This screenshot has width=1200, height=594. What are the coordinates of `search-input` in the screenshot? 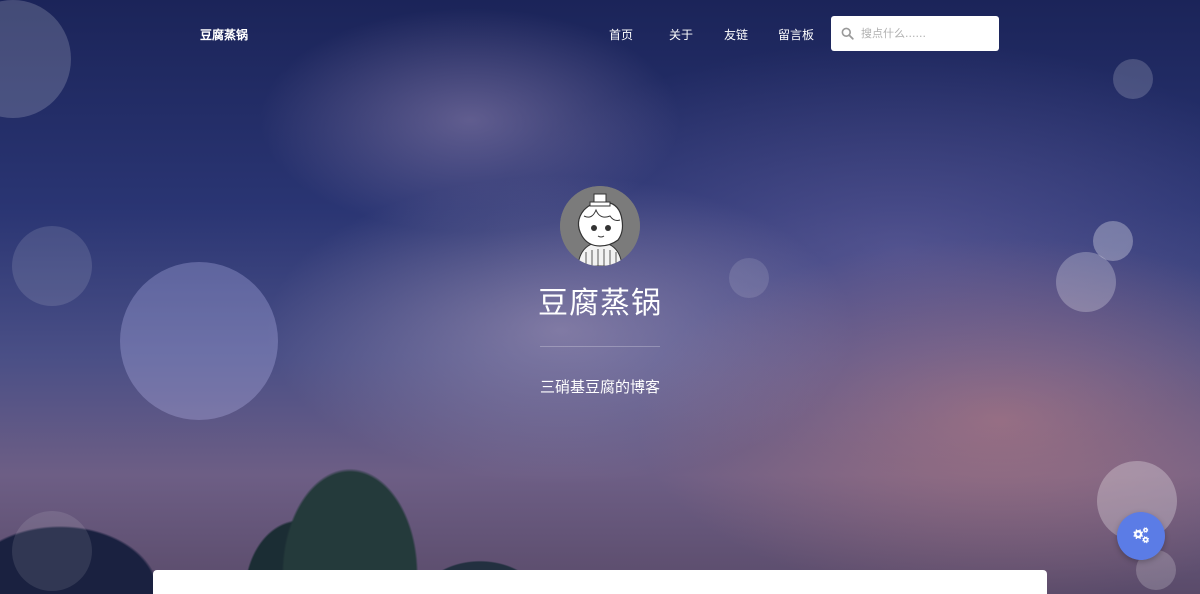 It's located at (926, 33).